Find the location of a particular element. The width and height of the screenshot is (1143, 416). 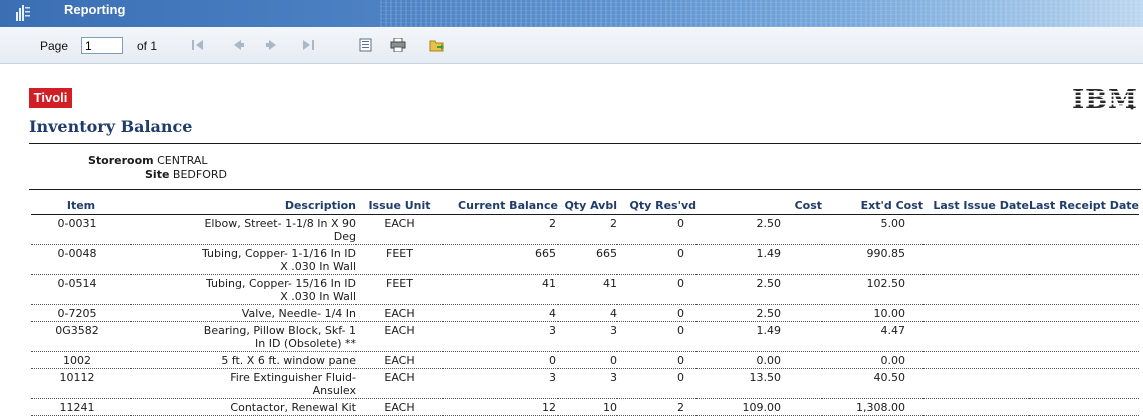

page-number-input is located at coordinates (102, 45).